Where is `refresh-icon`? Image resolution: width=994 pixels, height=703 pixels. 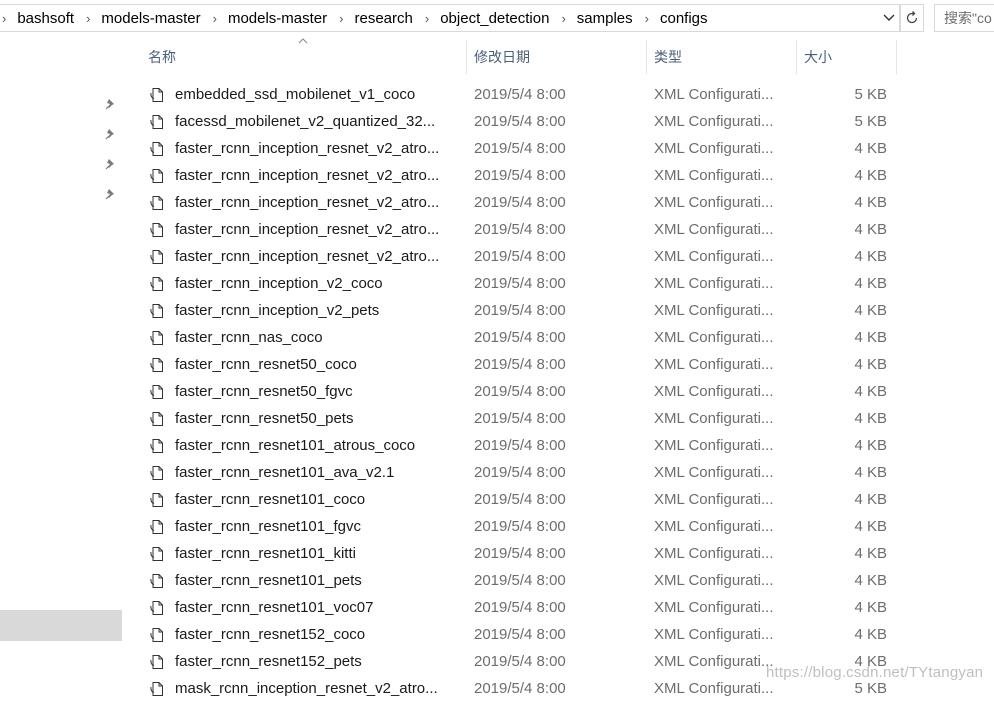
refresh-icon is located at coordinates (912, 18).